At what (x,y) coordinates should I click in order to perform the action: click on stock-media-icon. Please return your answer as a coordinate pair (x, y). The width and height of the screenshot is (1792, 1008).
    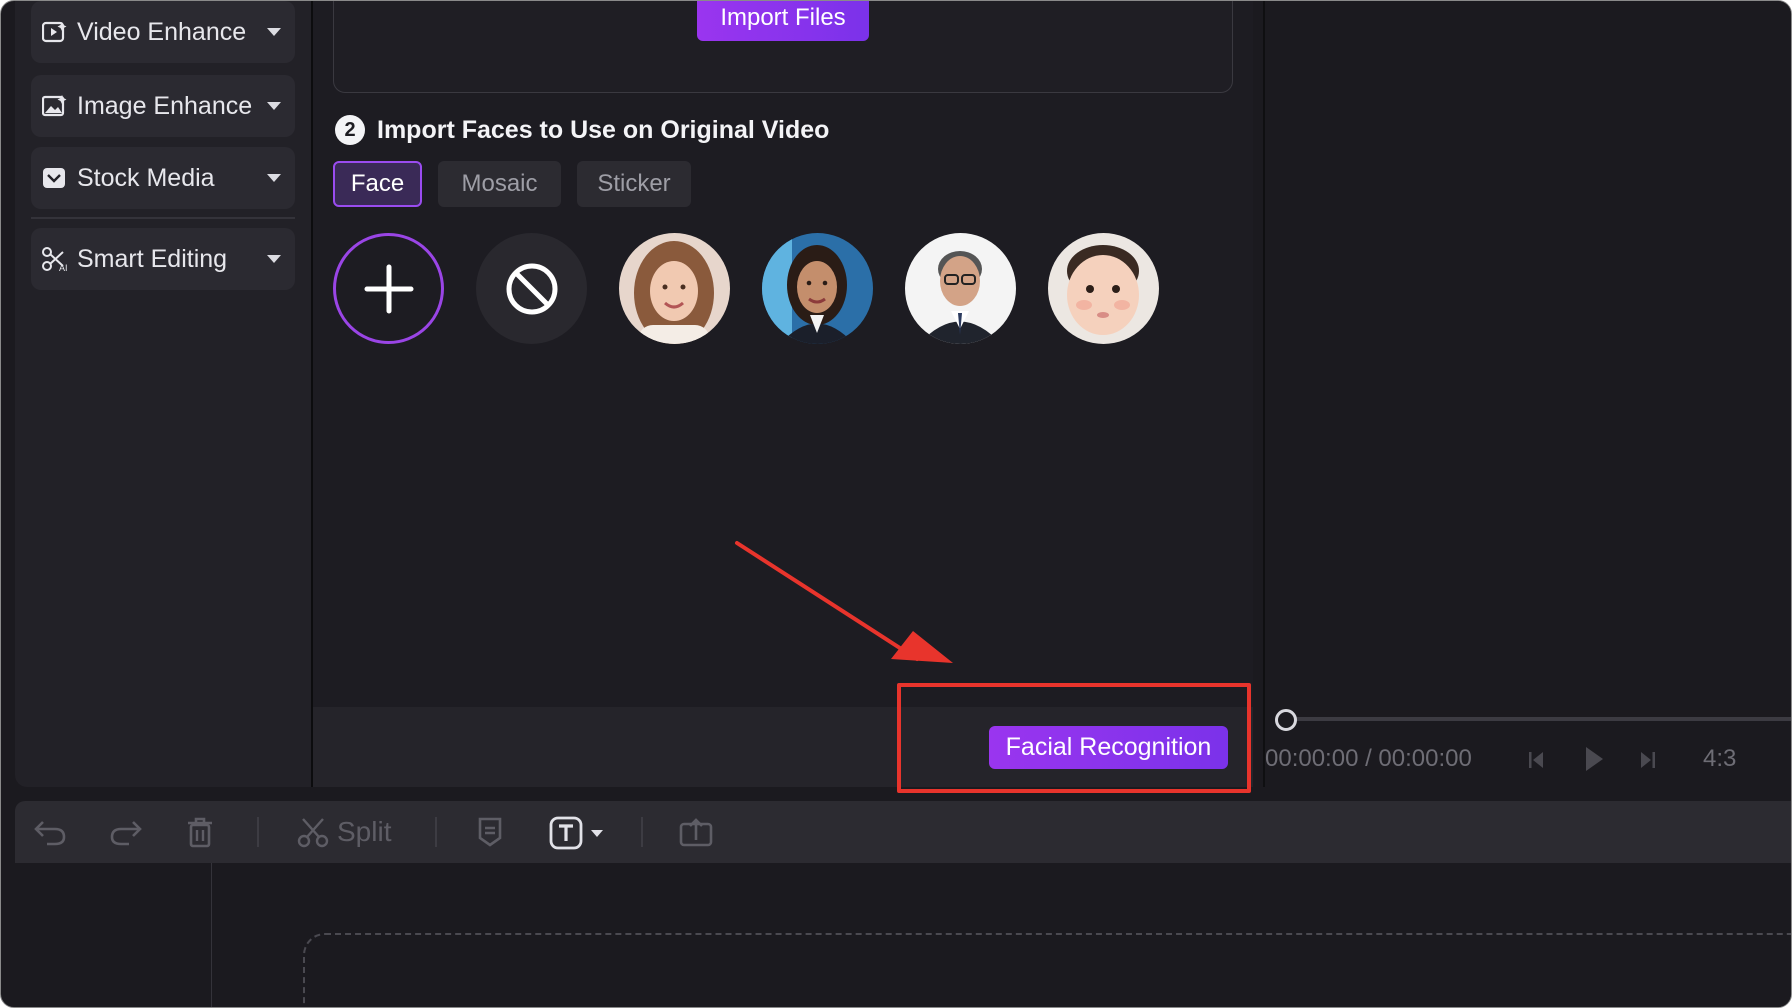
    Looking at the image, I should click on (55, 178).